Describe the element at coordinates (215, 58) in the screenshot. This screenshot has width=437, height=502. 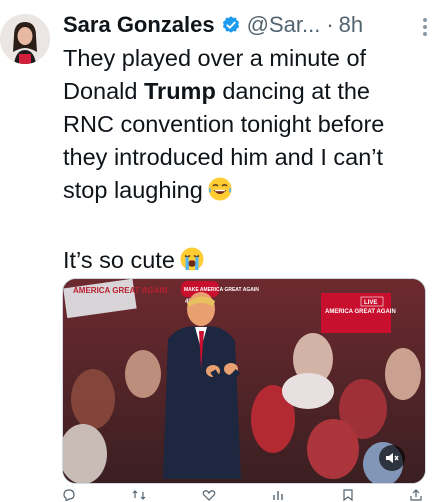
I see `tweet-line: They played over a minute of` at that location.